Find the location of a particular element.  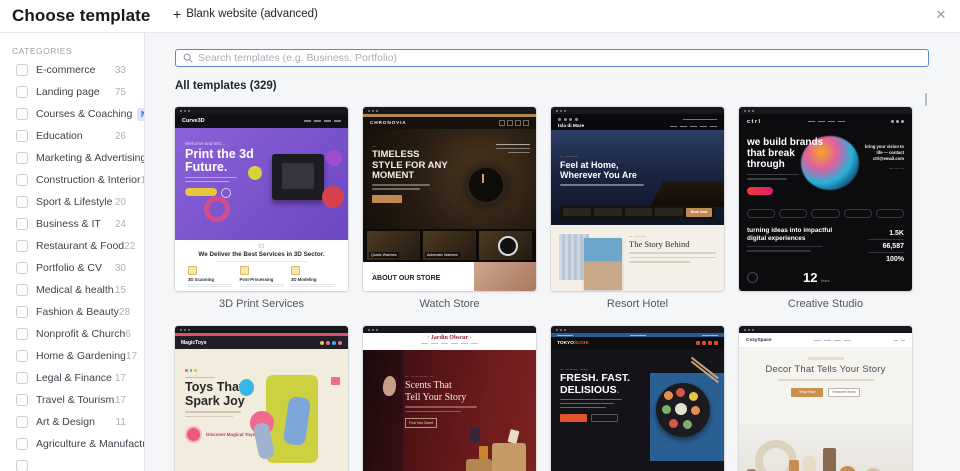

sidebar-item-sport-lifestyle: Sport & Lifestyle 20 is located at coordinates (72, 202).